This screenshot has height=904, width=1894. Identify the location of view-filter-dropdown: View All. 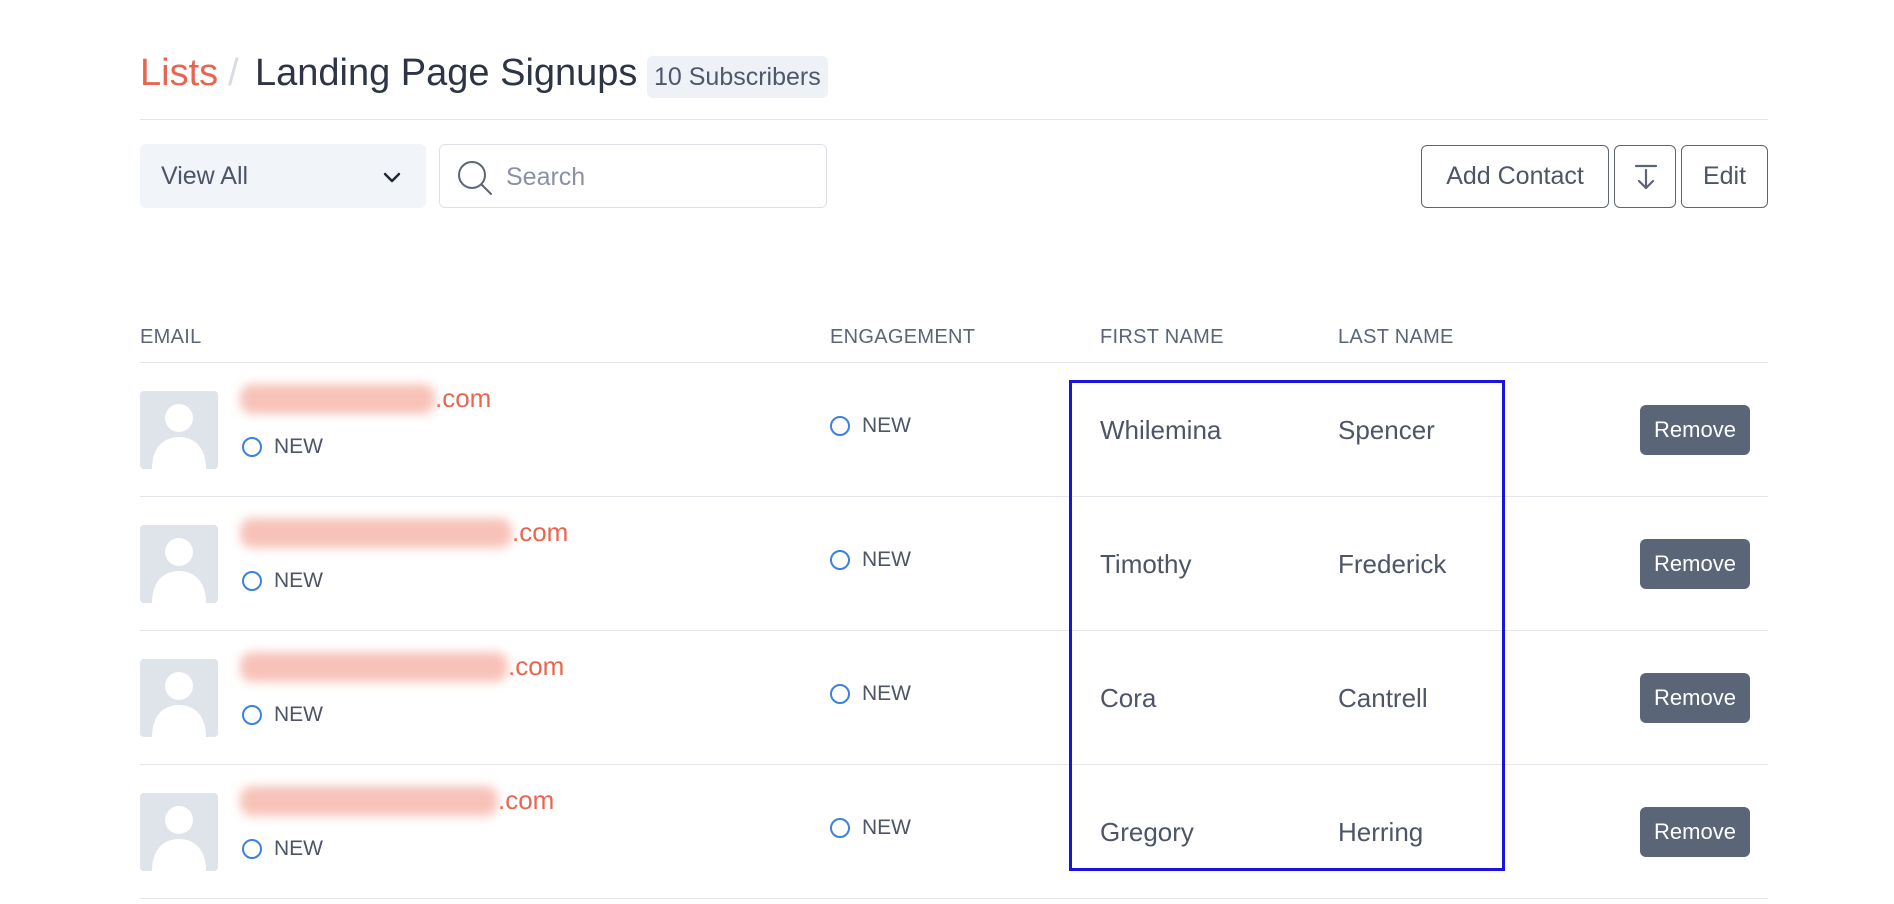
(283, 176).